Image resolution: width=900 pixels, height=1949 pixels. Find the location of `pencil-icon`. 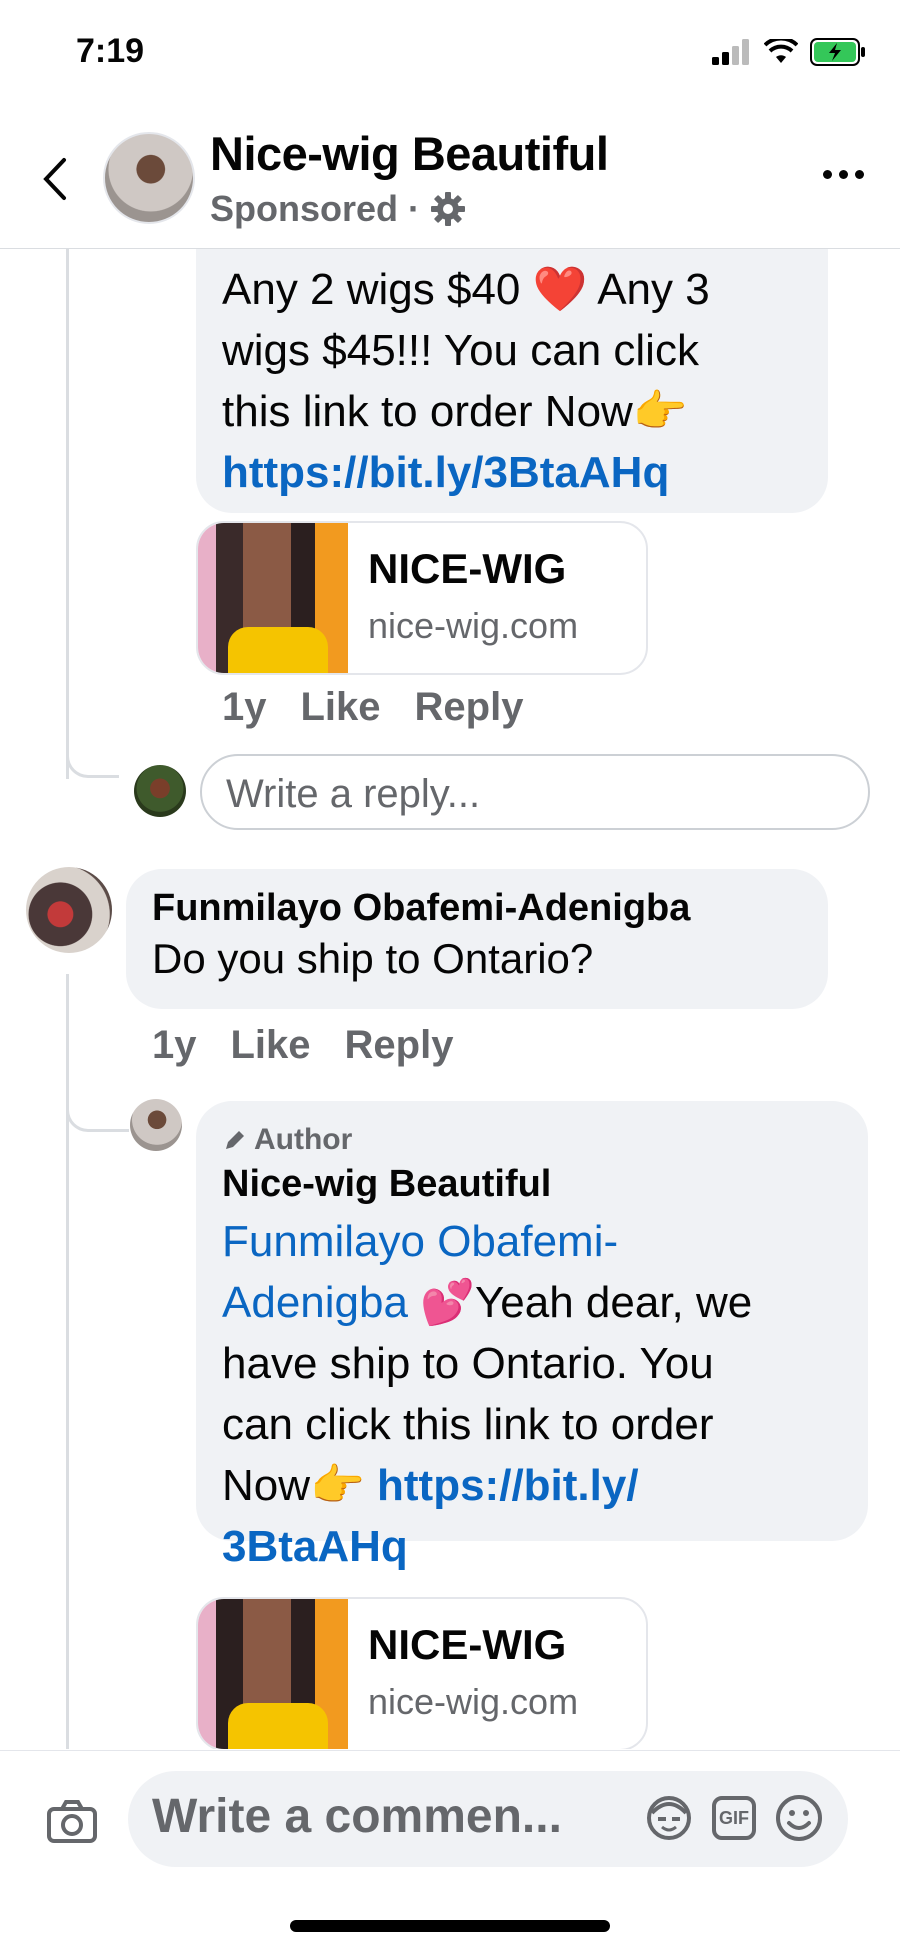

pencil-icon is located at coordinates (235, 1140).